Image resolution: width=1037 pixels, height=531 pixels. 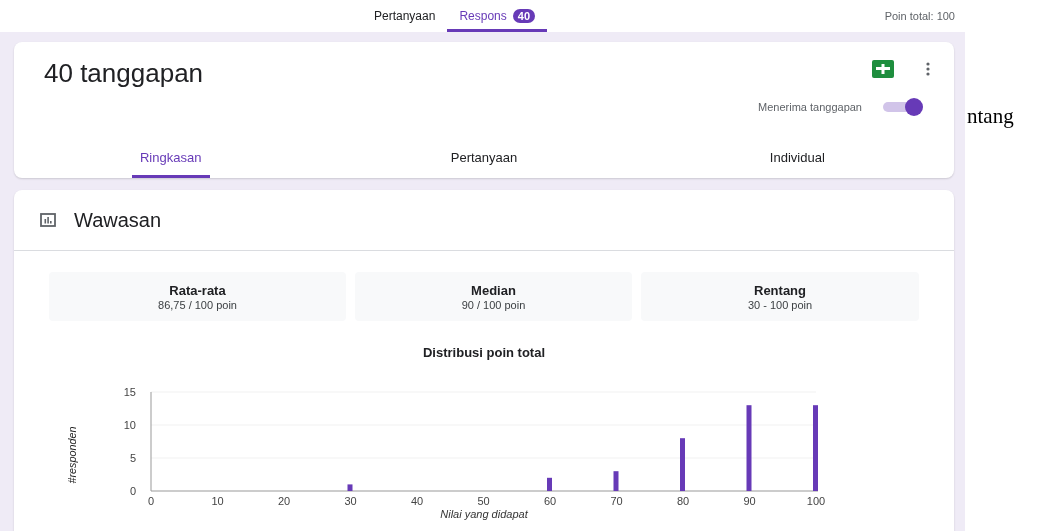 I want to click on chart-title: Distribusi poin total, so click(x=484, y=352).